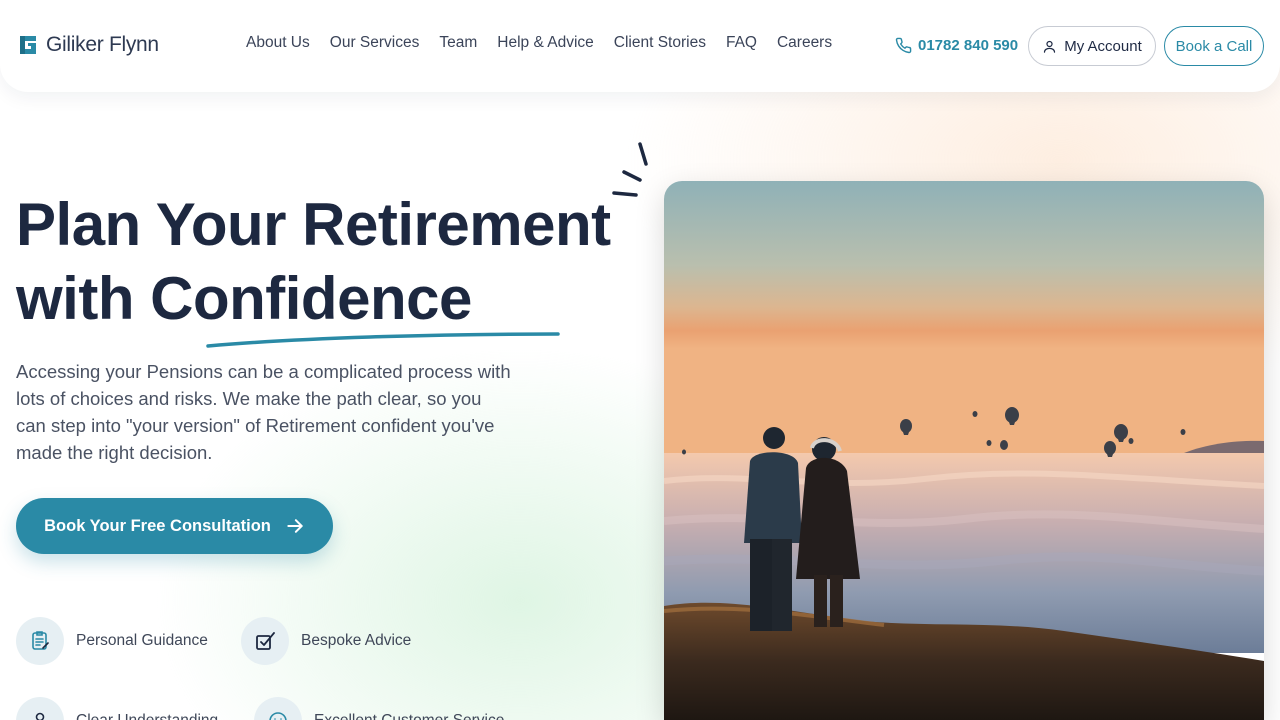 This screenshot has width=1280, height=720. Describe the element at coordinates (968, 45) in the screenshot. I see `phone-number: 01782 840 590` at that location.